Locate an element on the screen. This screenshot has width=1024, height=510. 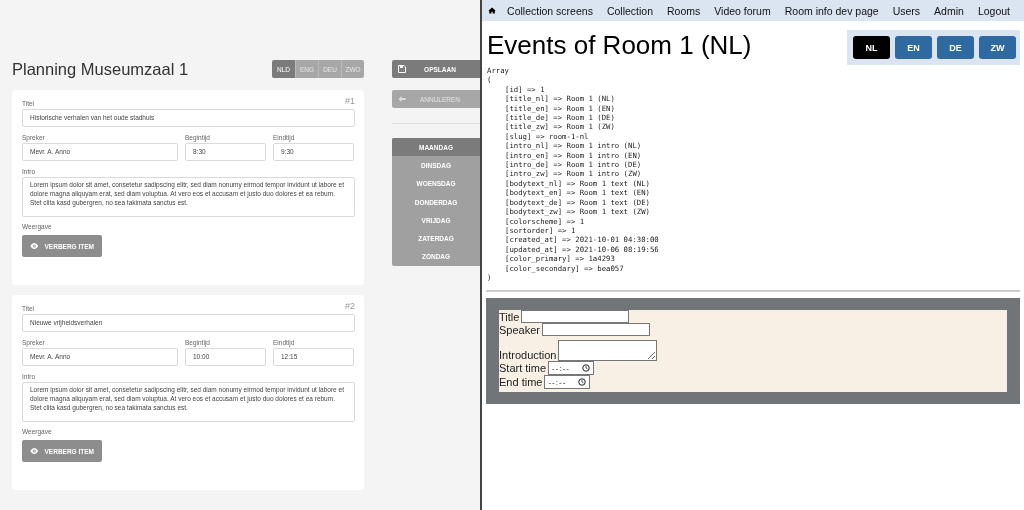
field-label: Introduction is located at coordinates (528, 355).